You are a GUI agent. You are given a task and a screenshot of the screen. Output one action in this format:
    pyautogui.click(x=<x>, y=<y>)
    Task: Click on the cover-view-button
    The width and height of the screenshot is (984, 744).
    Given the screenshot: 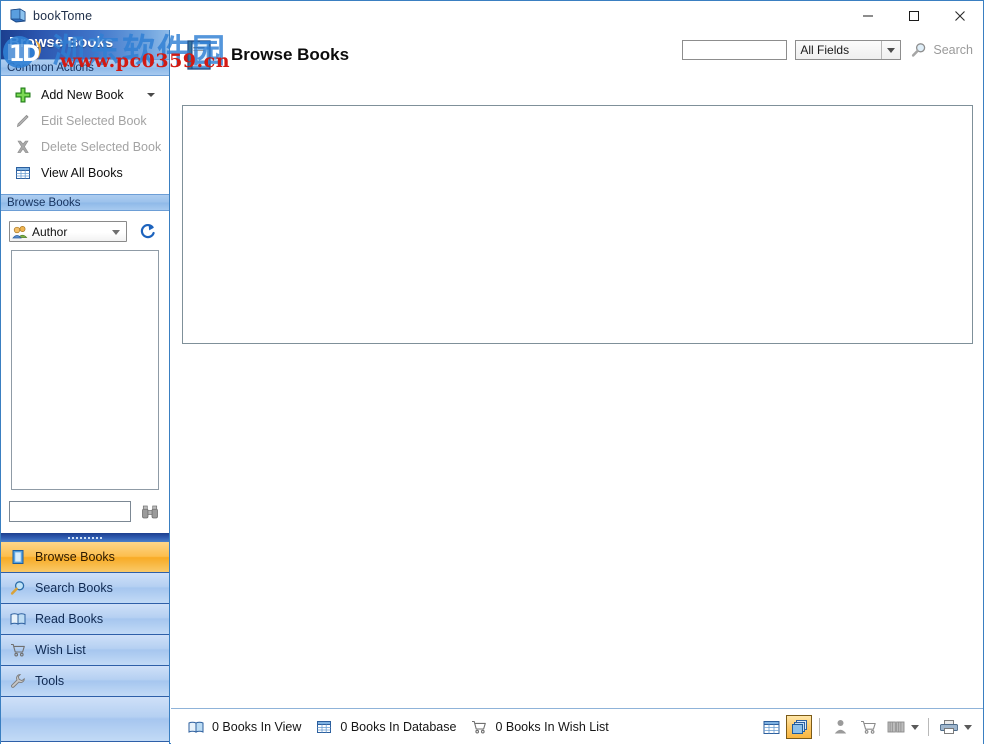 What is the action you would take?
    pyautogui.click(x=799, y=727)
    